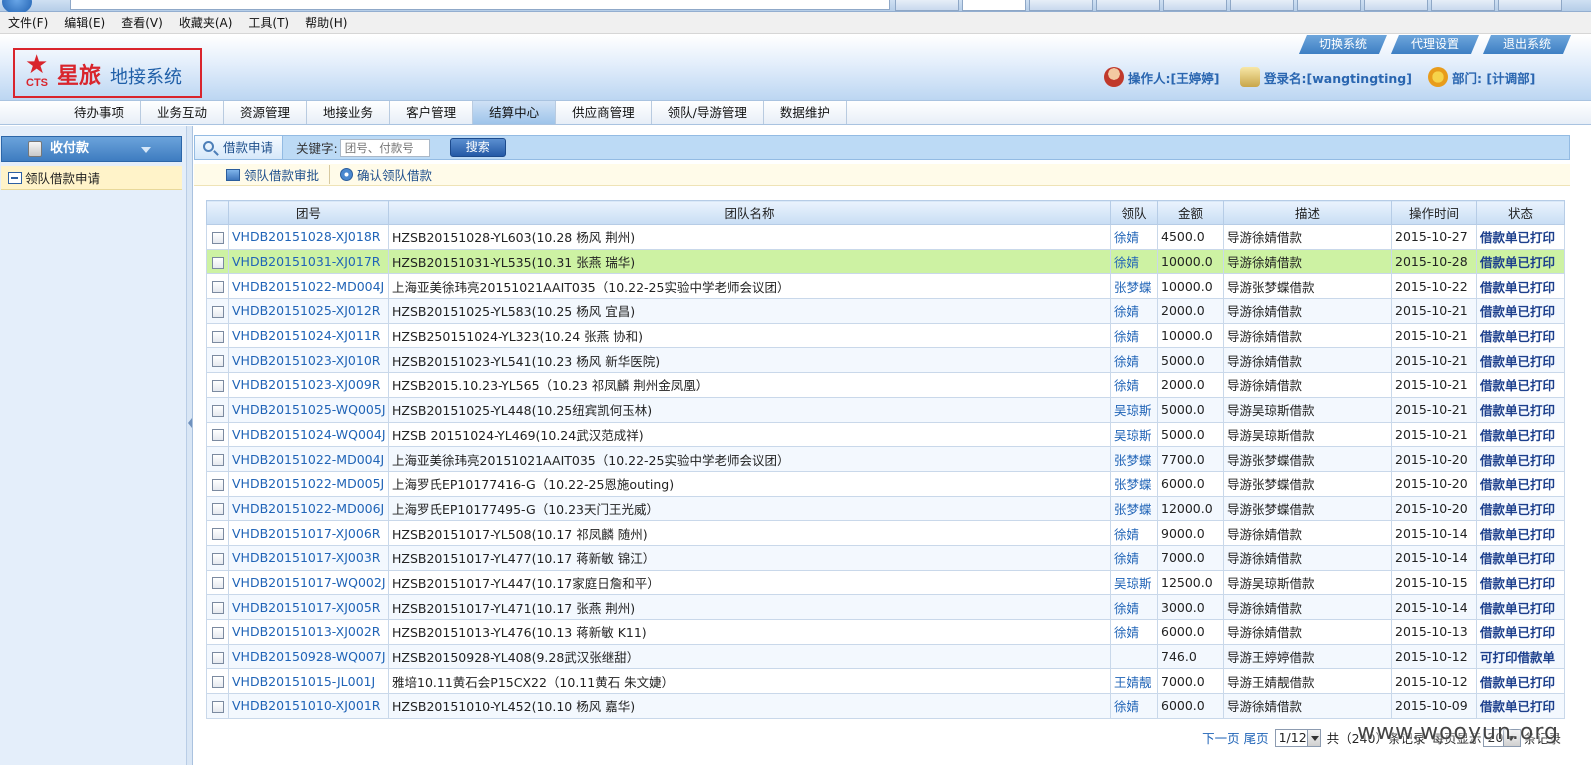 The height and width of the screenshot is (765, 1591). What do you see at coordinates (84, 22) in the screenshot?
I see `menu-edit: 编辑(E)` at bounding box center [84, 22].